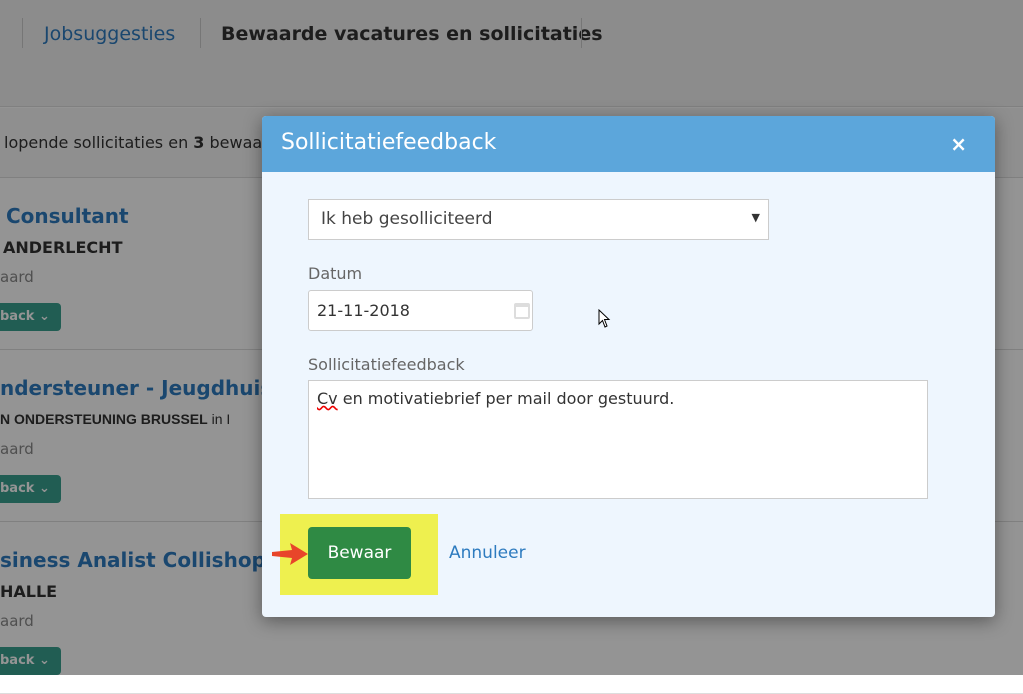  What do you see at coordinates (359, 553) in the screenshot?
I see `save-button: Bewaar` at bounding box center [359, 553].